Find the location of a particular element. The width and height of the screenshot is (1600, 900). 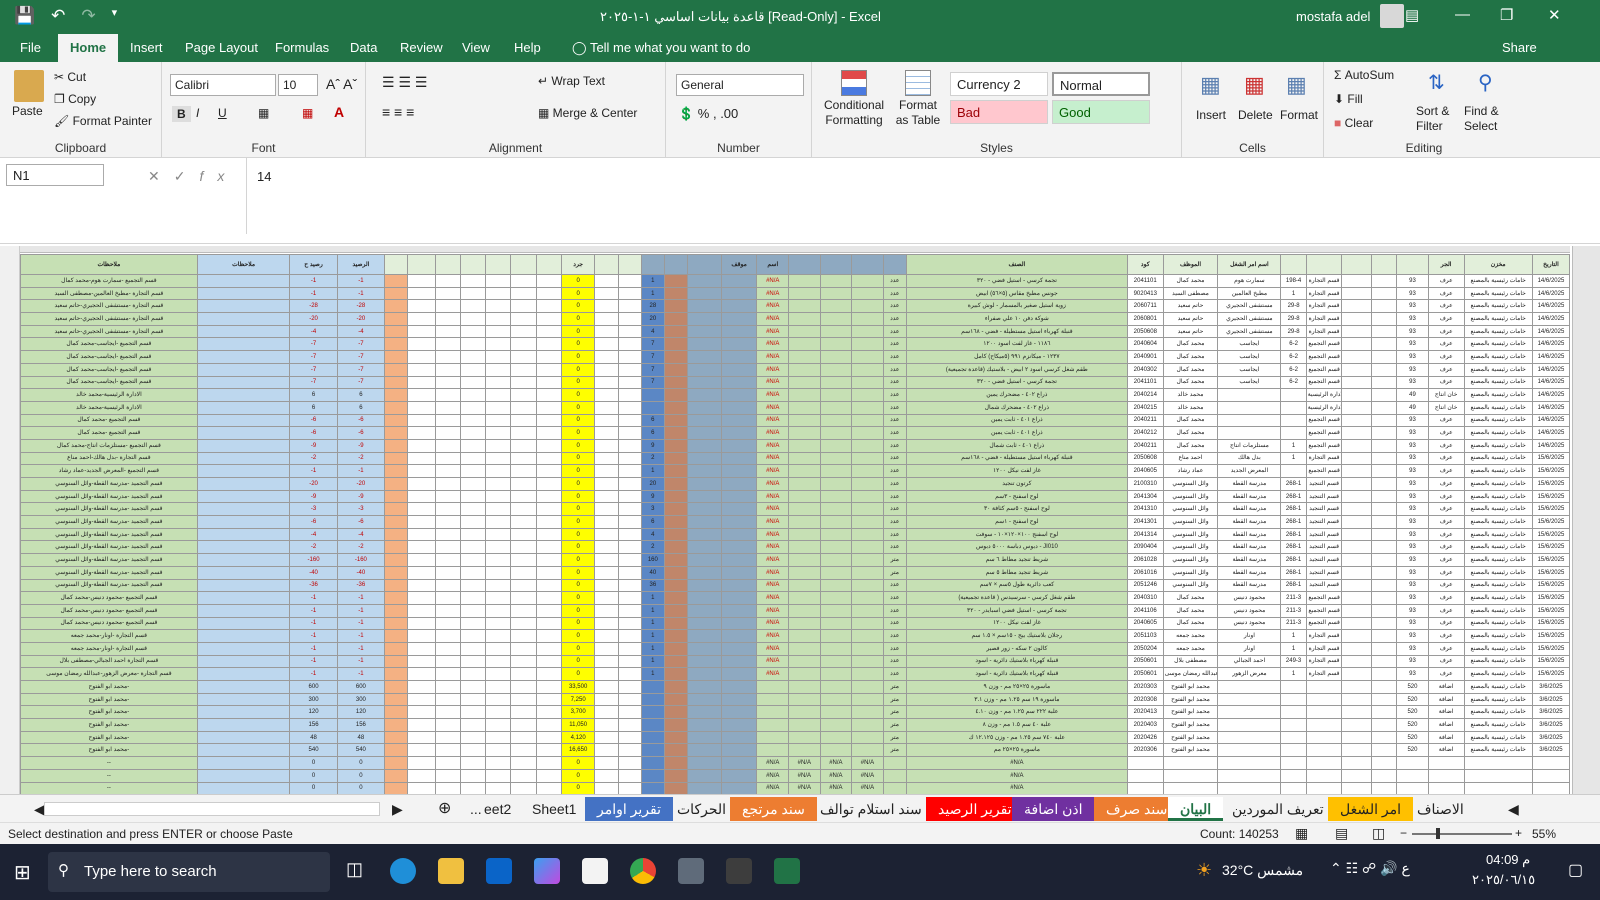

table-cell: #N/A is located at coordinates (804, 763).